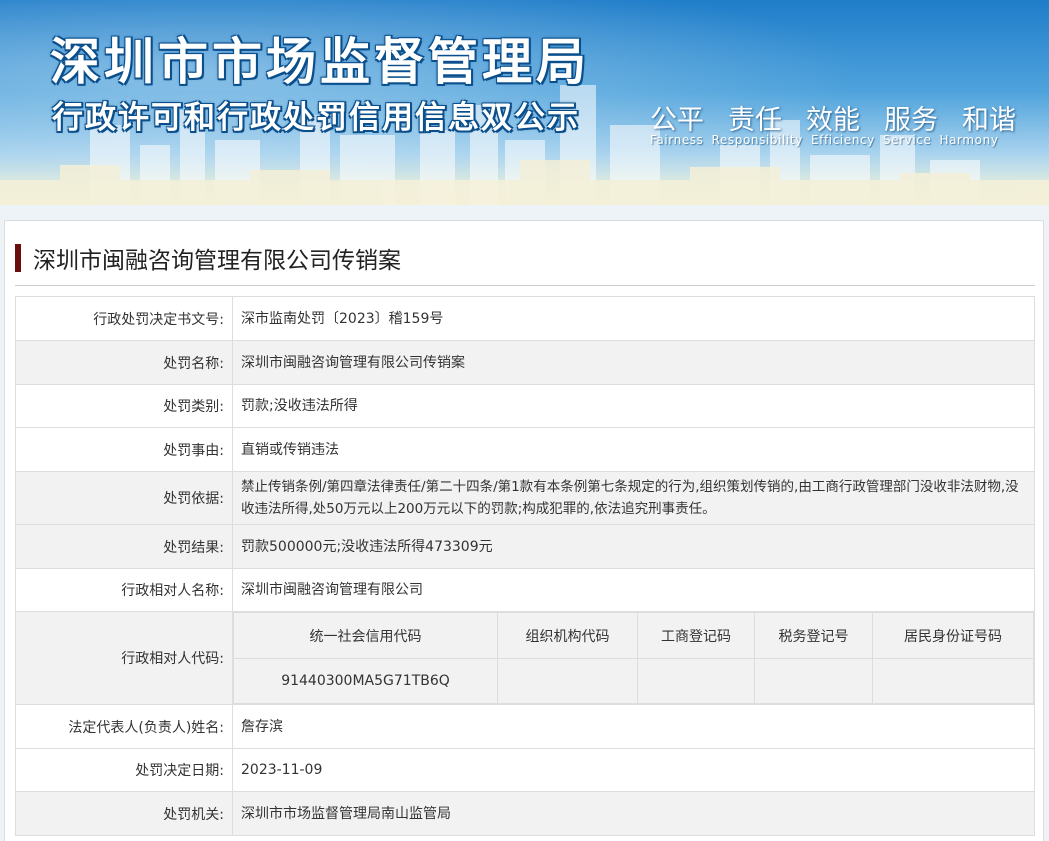 The height and width of the screenshot is (841, 1049). Describe the element at coordinates (124, 362) in the screenshot. I see `penalty-name-label: 处罚名称:` at that location.